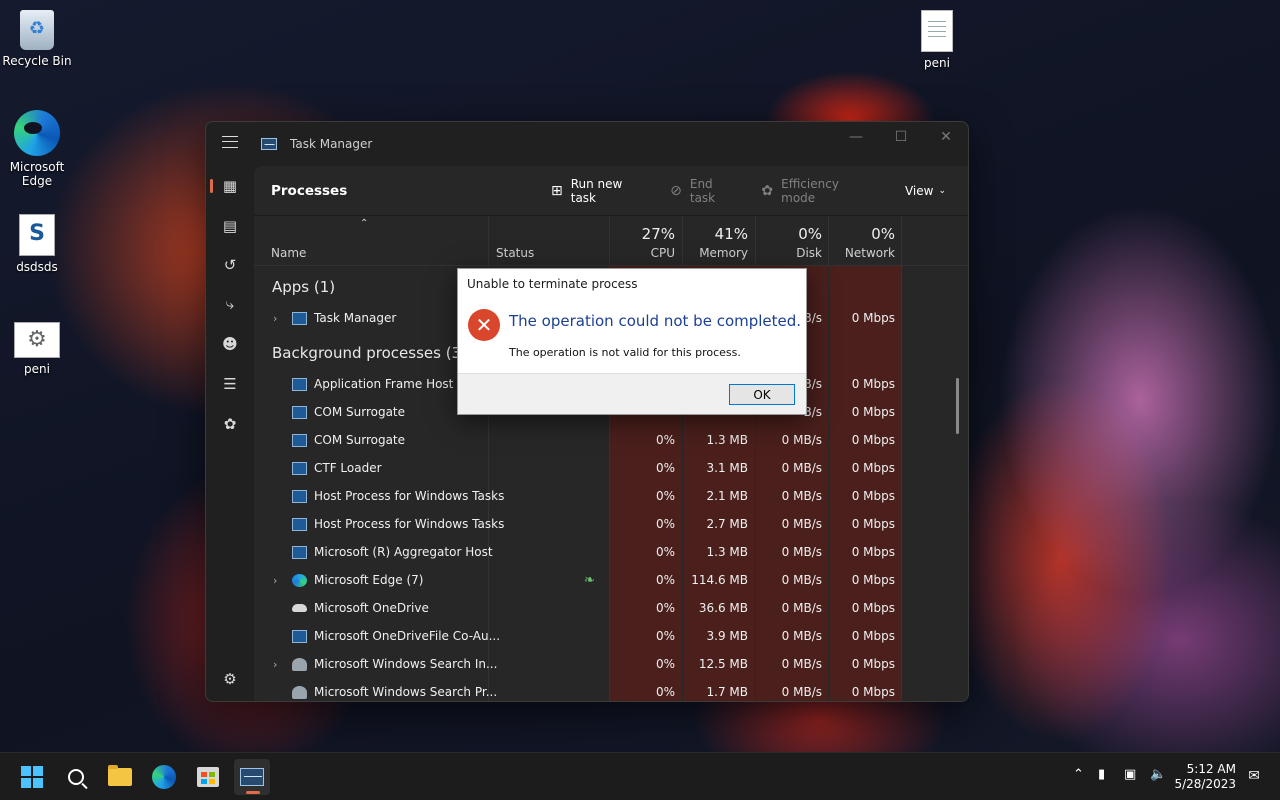  Describe the element at coordinates (719, 580) in the screenshot. I see `memory-cell: 114.6 MB` at that location.